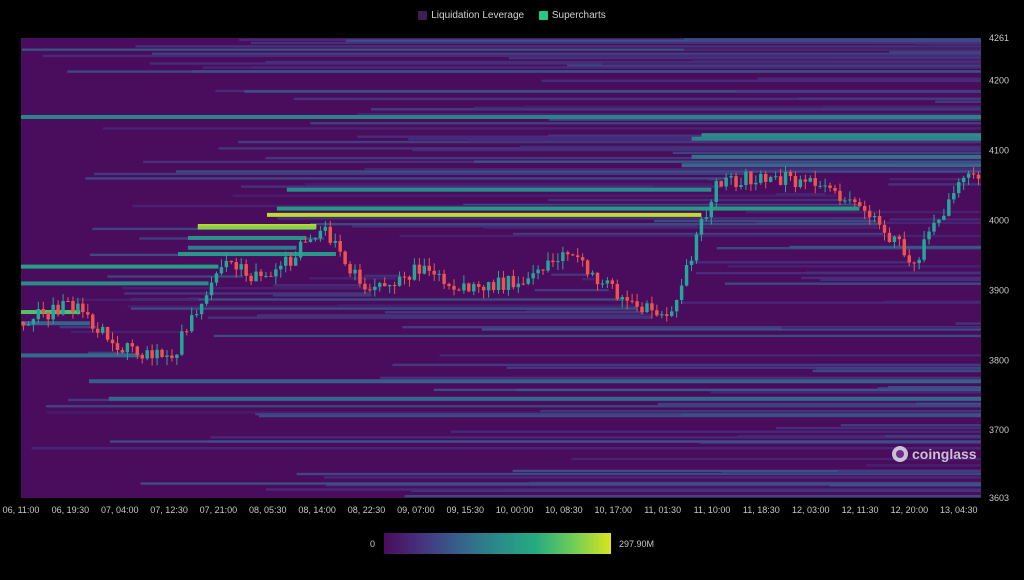 The height and width of the screenshot is (580, 1024). I want to click on colorbar-gradient, so click(497, 543).